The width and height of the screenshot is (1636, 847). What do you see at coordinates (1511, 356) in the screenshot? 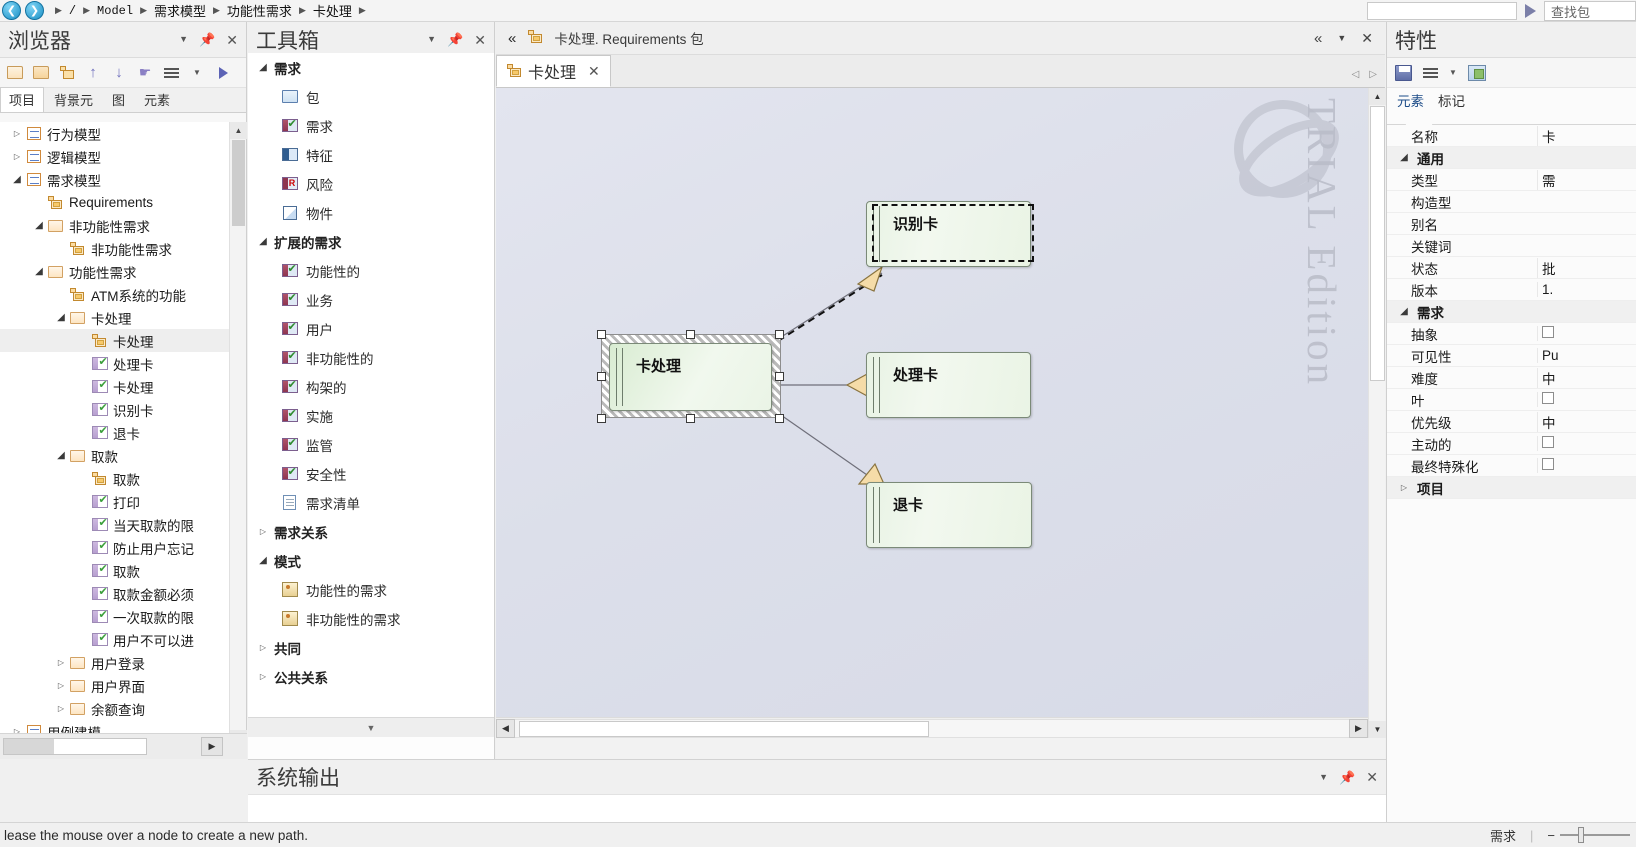
I see `properties-row: 可见性 Pu` at bounding box center [1511, 356].